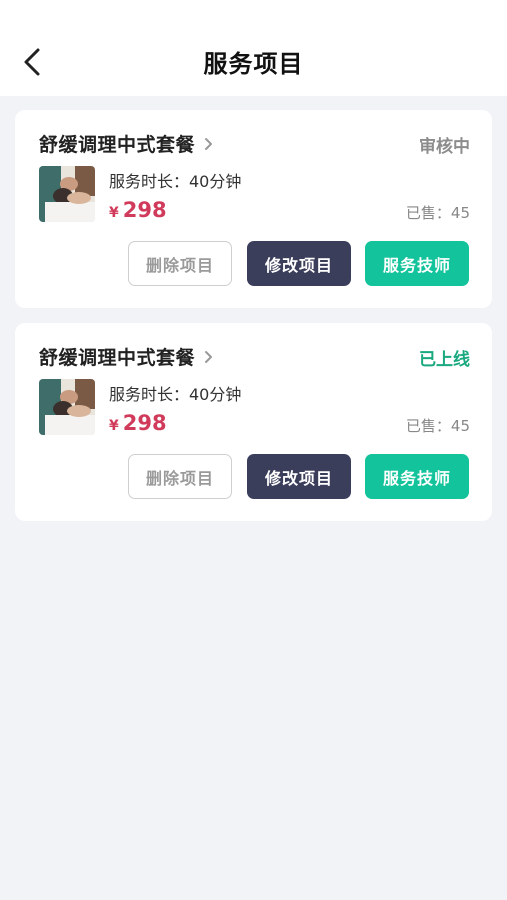 The width and height of the screenshot is (507, 900). I want to click on status-badge: 已上线, so click(444, 360).